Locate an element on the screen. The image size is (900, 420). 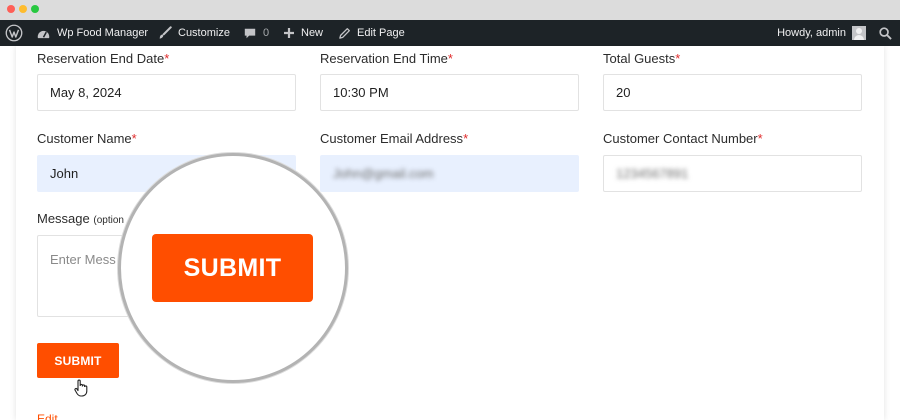
window-close-dot is located at coordinates (11, 9).